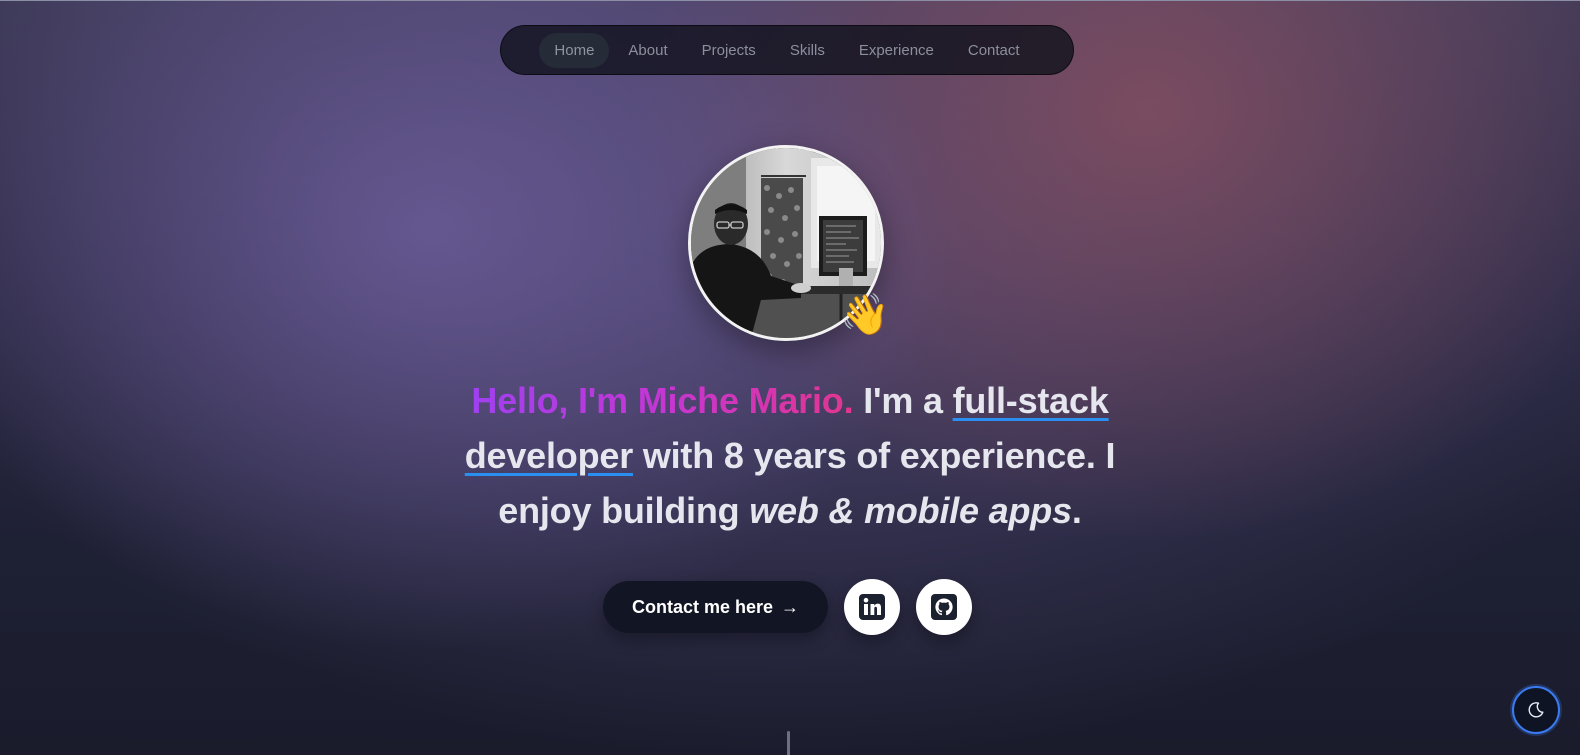  I want to click on arrow-right-icon: →, so click(790, 606).